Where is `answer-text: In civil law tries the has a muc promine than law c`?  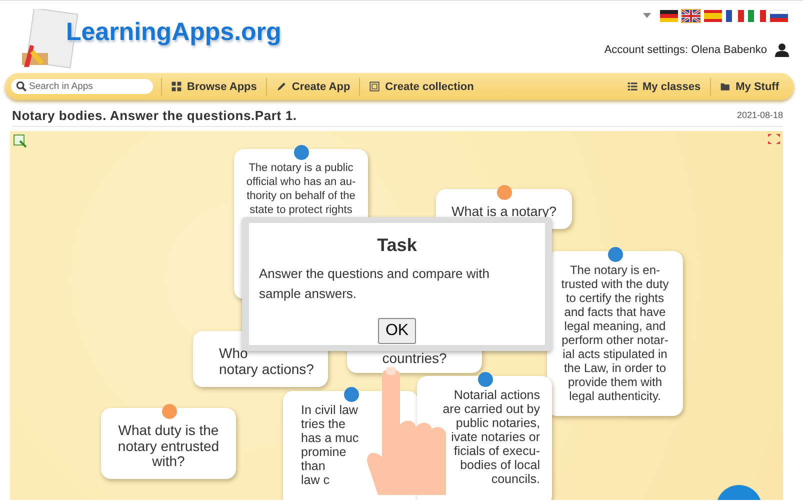 answer-text: In civil law tries the has a muc promine than law c is located at coordinates (330, 445).